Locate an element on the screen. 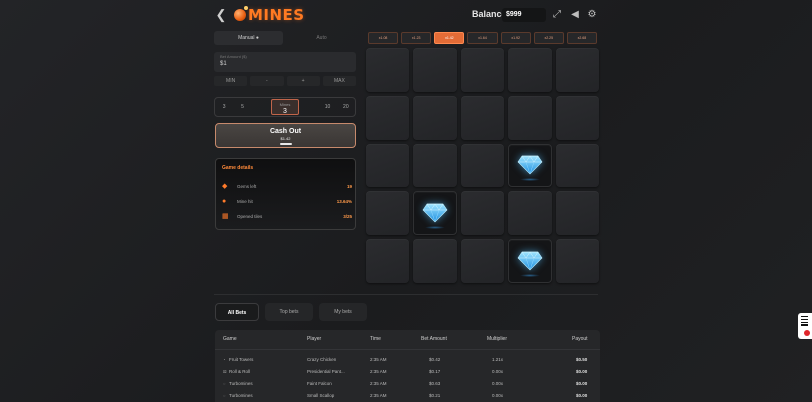 This screenshot has width=812, height=402. cash-out-indicator is located at coordinates (285, 144).